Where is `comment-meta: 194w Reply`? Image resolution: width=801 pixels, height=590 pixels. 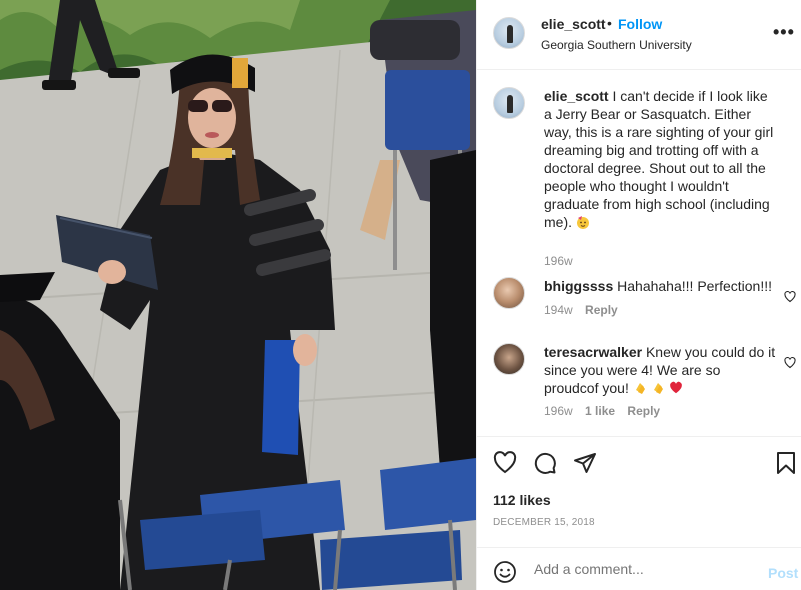 comment-meta: 194w Reply is located at coordinates (585, 310).